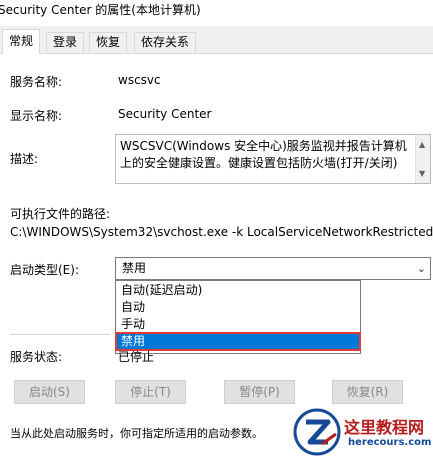  What do you see at coordinates (36, 357) in the screenshot?
I see `service-status-label: 服务状态:` at bounding box center [36, 357].